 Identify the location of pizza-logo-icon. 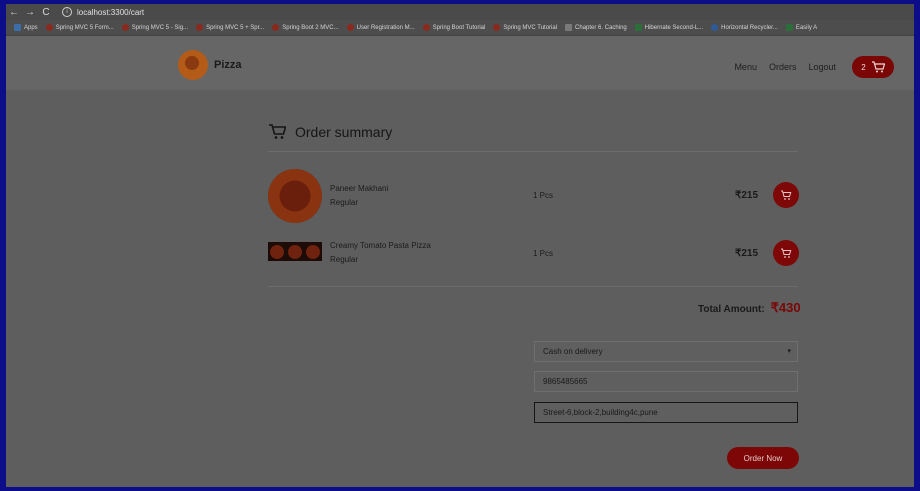
(193, 65).